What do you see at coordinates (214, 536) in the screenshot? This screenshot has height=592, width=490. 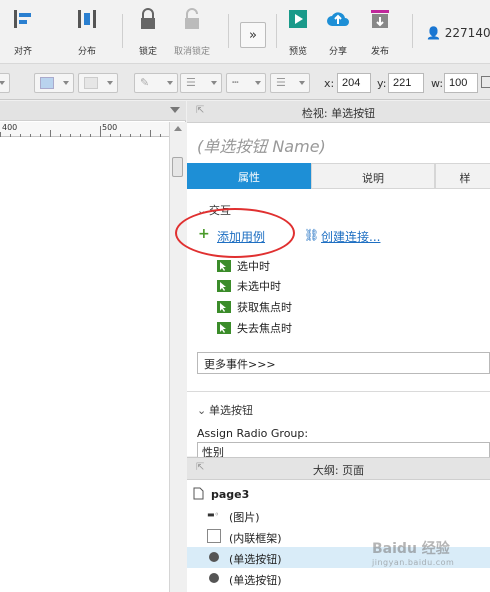 I see `iframe-icon` at bounding box center [214, 536].